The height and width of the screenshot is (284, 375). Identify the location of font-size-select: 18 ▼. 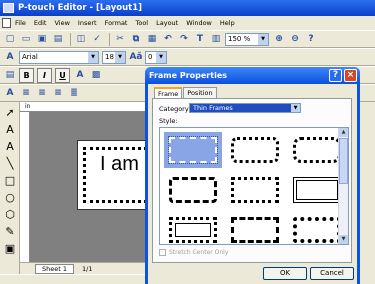
(114, 57).